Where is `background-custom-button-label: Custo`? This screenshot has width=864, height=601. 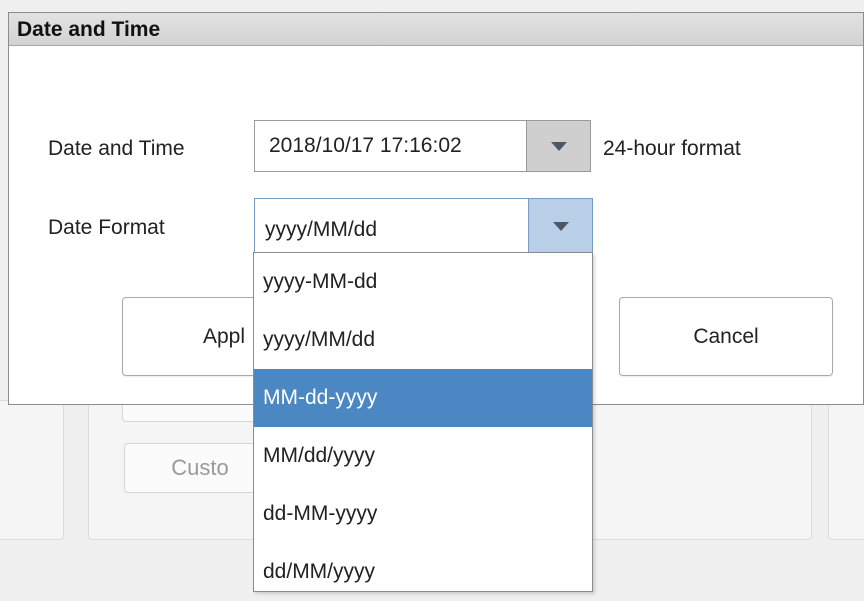
background-custom-button-label: Custo is located at coordinates (200, 467).